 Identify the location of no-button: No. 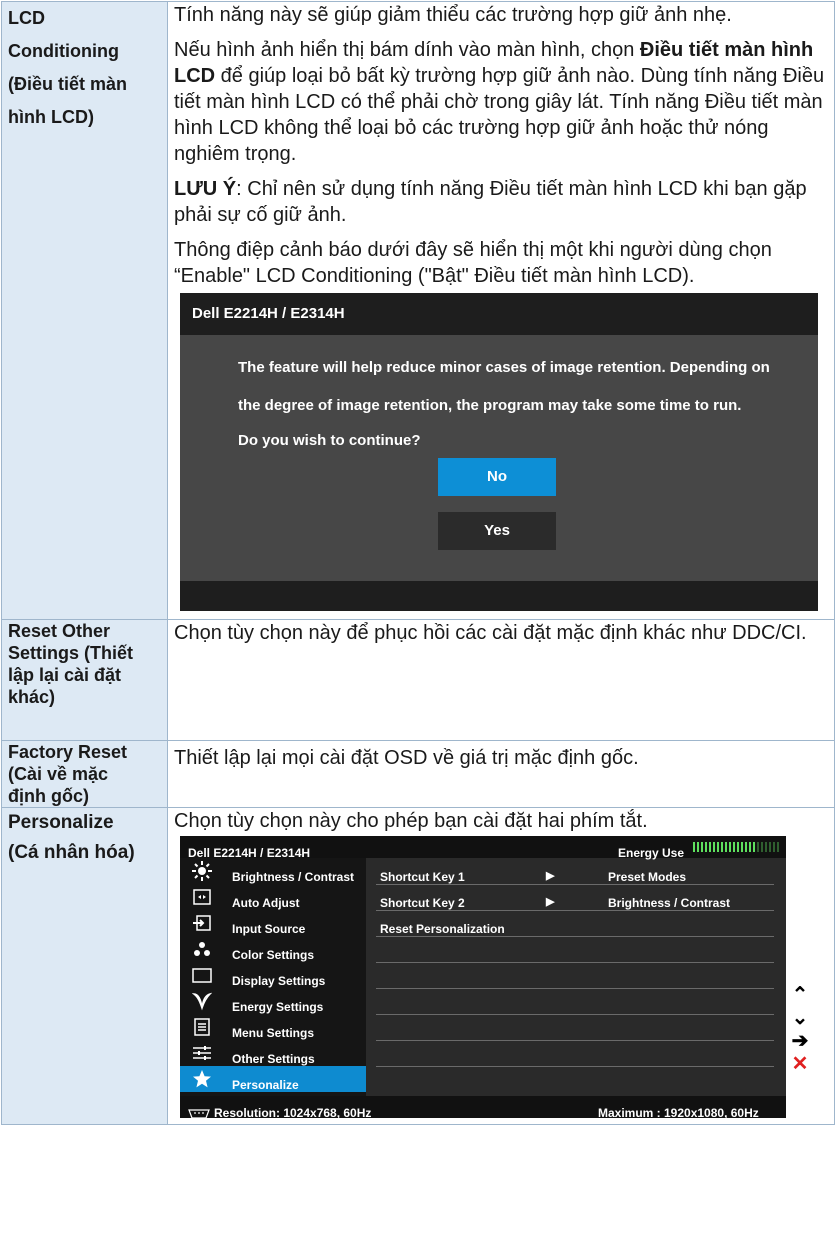
(497, 477).